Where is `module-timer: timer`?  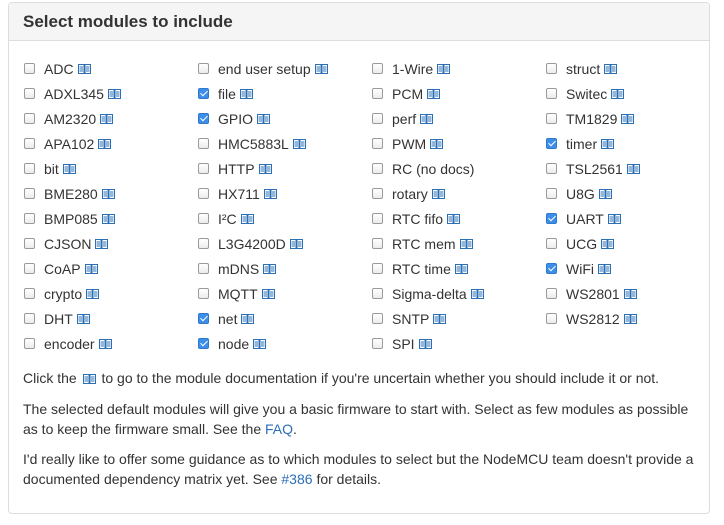 module-timer: timer is located at coordinates (626, 143).